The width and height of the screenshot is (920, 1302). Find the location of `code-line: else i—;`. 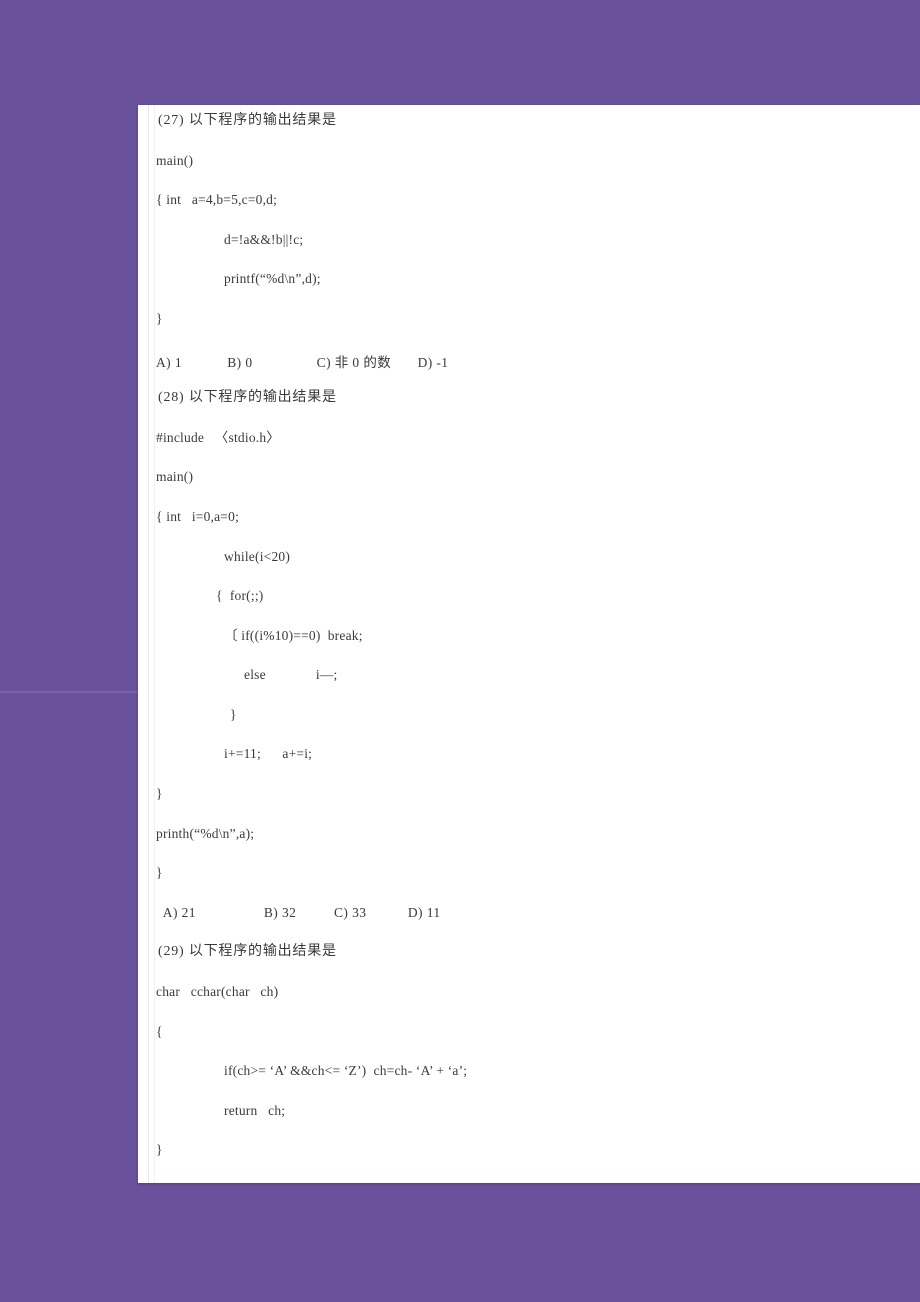

code-line: else i—; is located at coordinates (291, 674).